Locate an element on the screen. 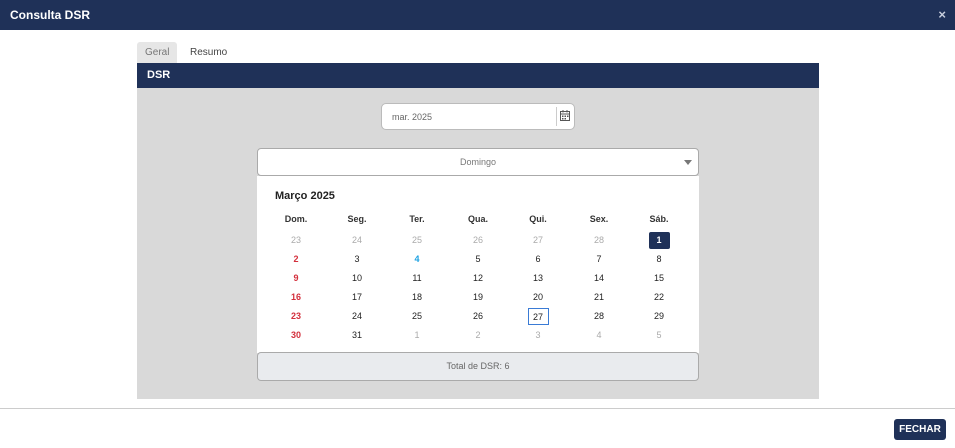  calendar-day: 10 is located at coordinates (357, 278).